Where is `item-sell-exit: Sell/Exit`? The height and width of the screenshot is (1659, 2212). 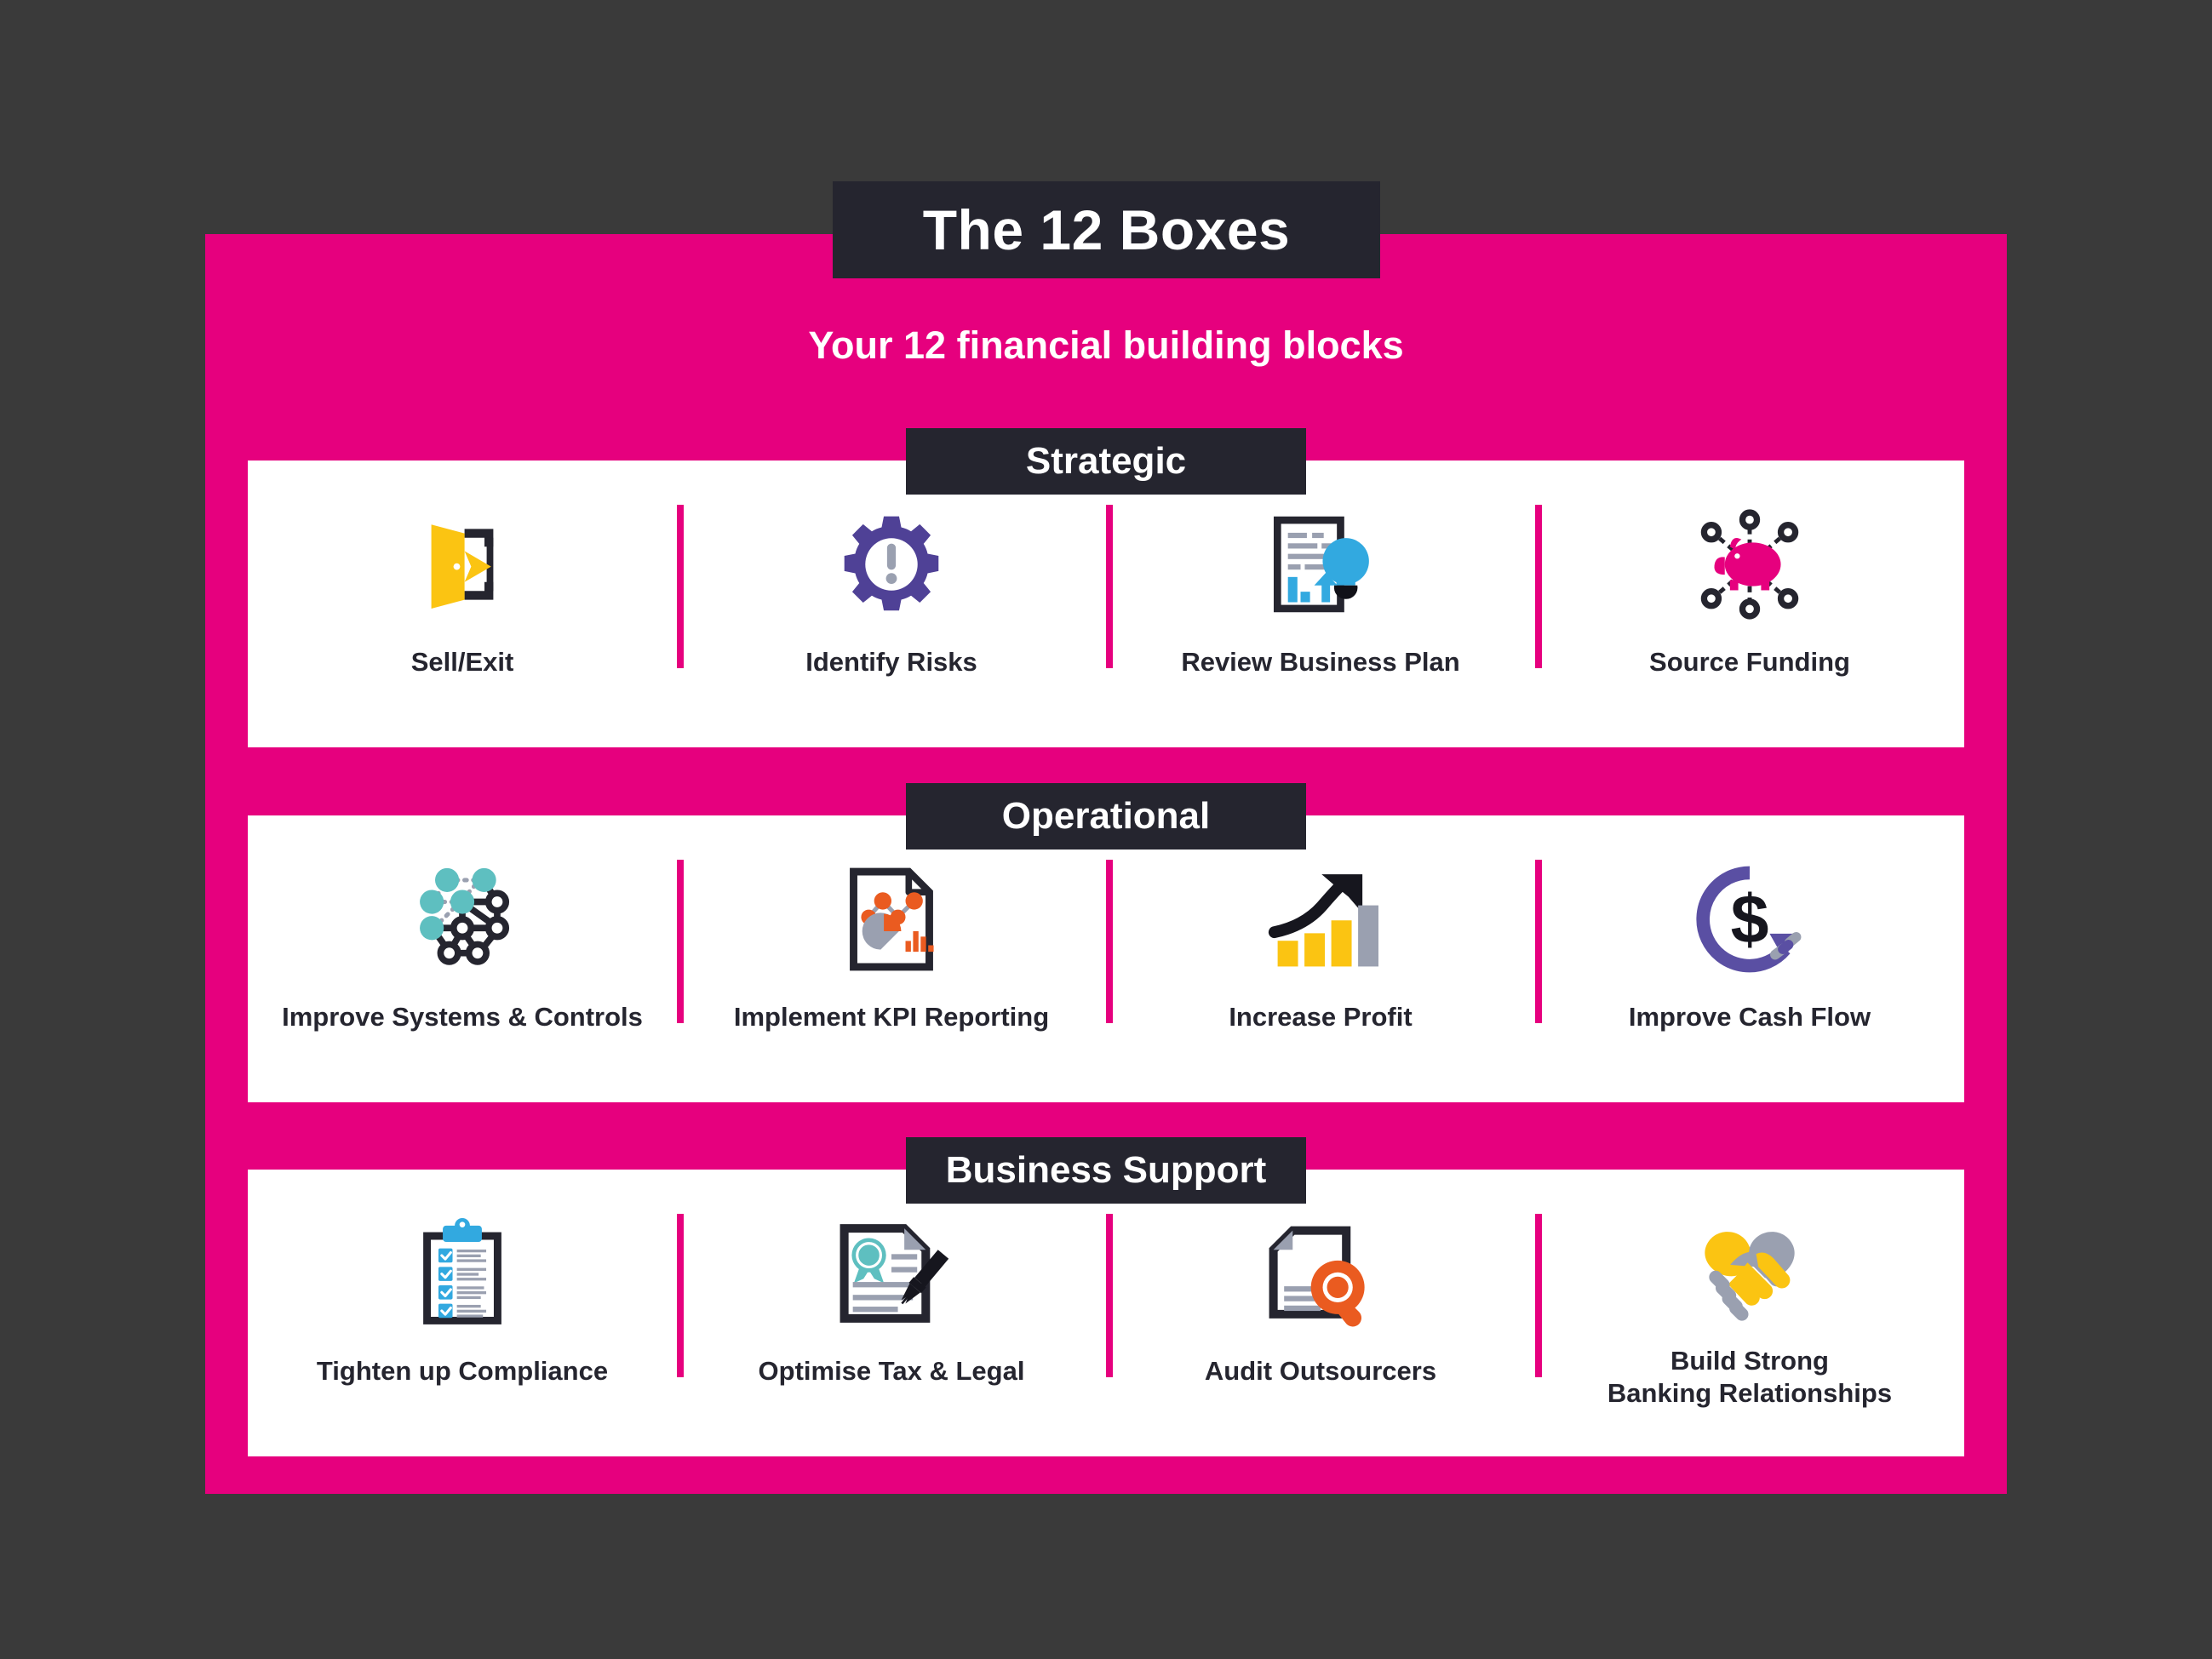 item-sell-exit: Sell/Exit is located at coordinates (463, 604).